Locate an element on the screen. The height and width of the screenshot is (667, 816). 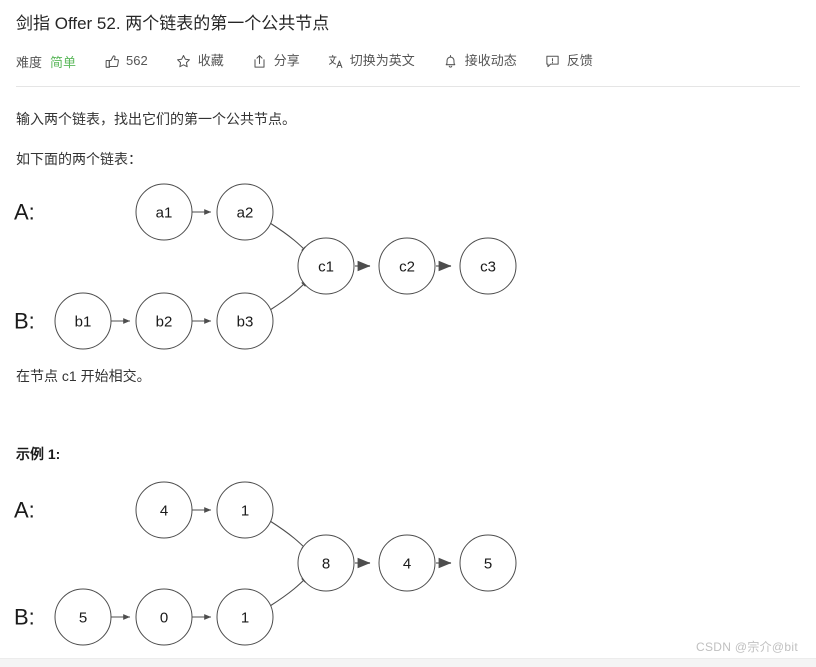
share-label: 分享 is located at coordinates (286, 60).